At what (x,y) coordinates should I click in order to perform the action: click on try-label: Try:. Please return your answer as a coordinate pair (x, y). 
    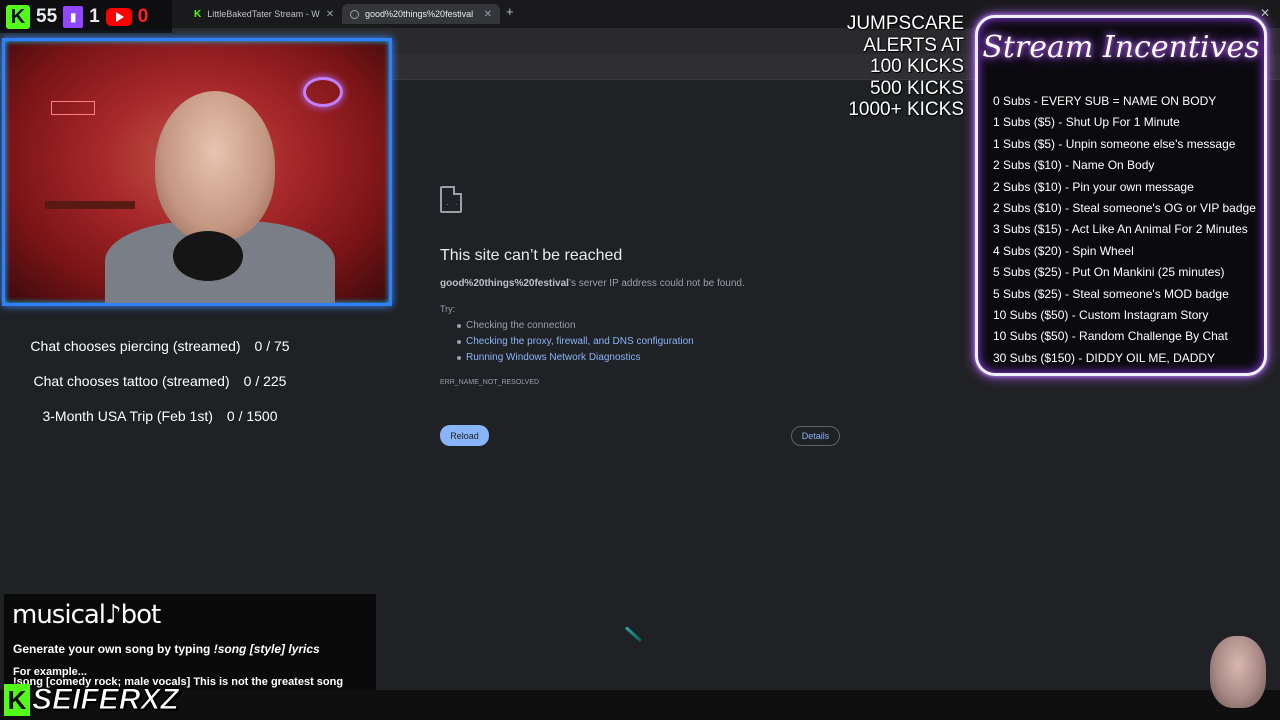
    Looking at the image, I should click on (448, 309).